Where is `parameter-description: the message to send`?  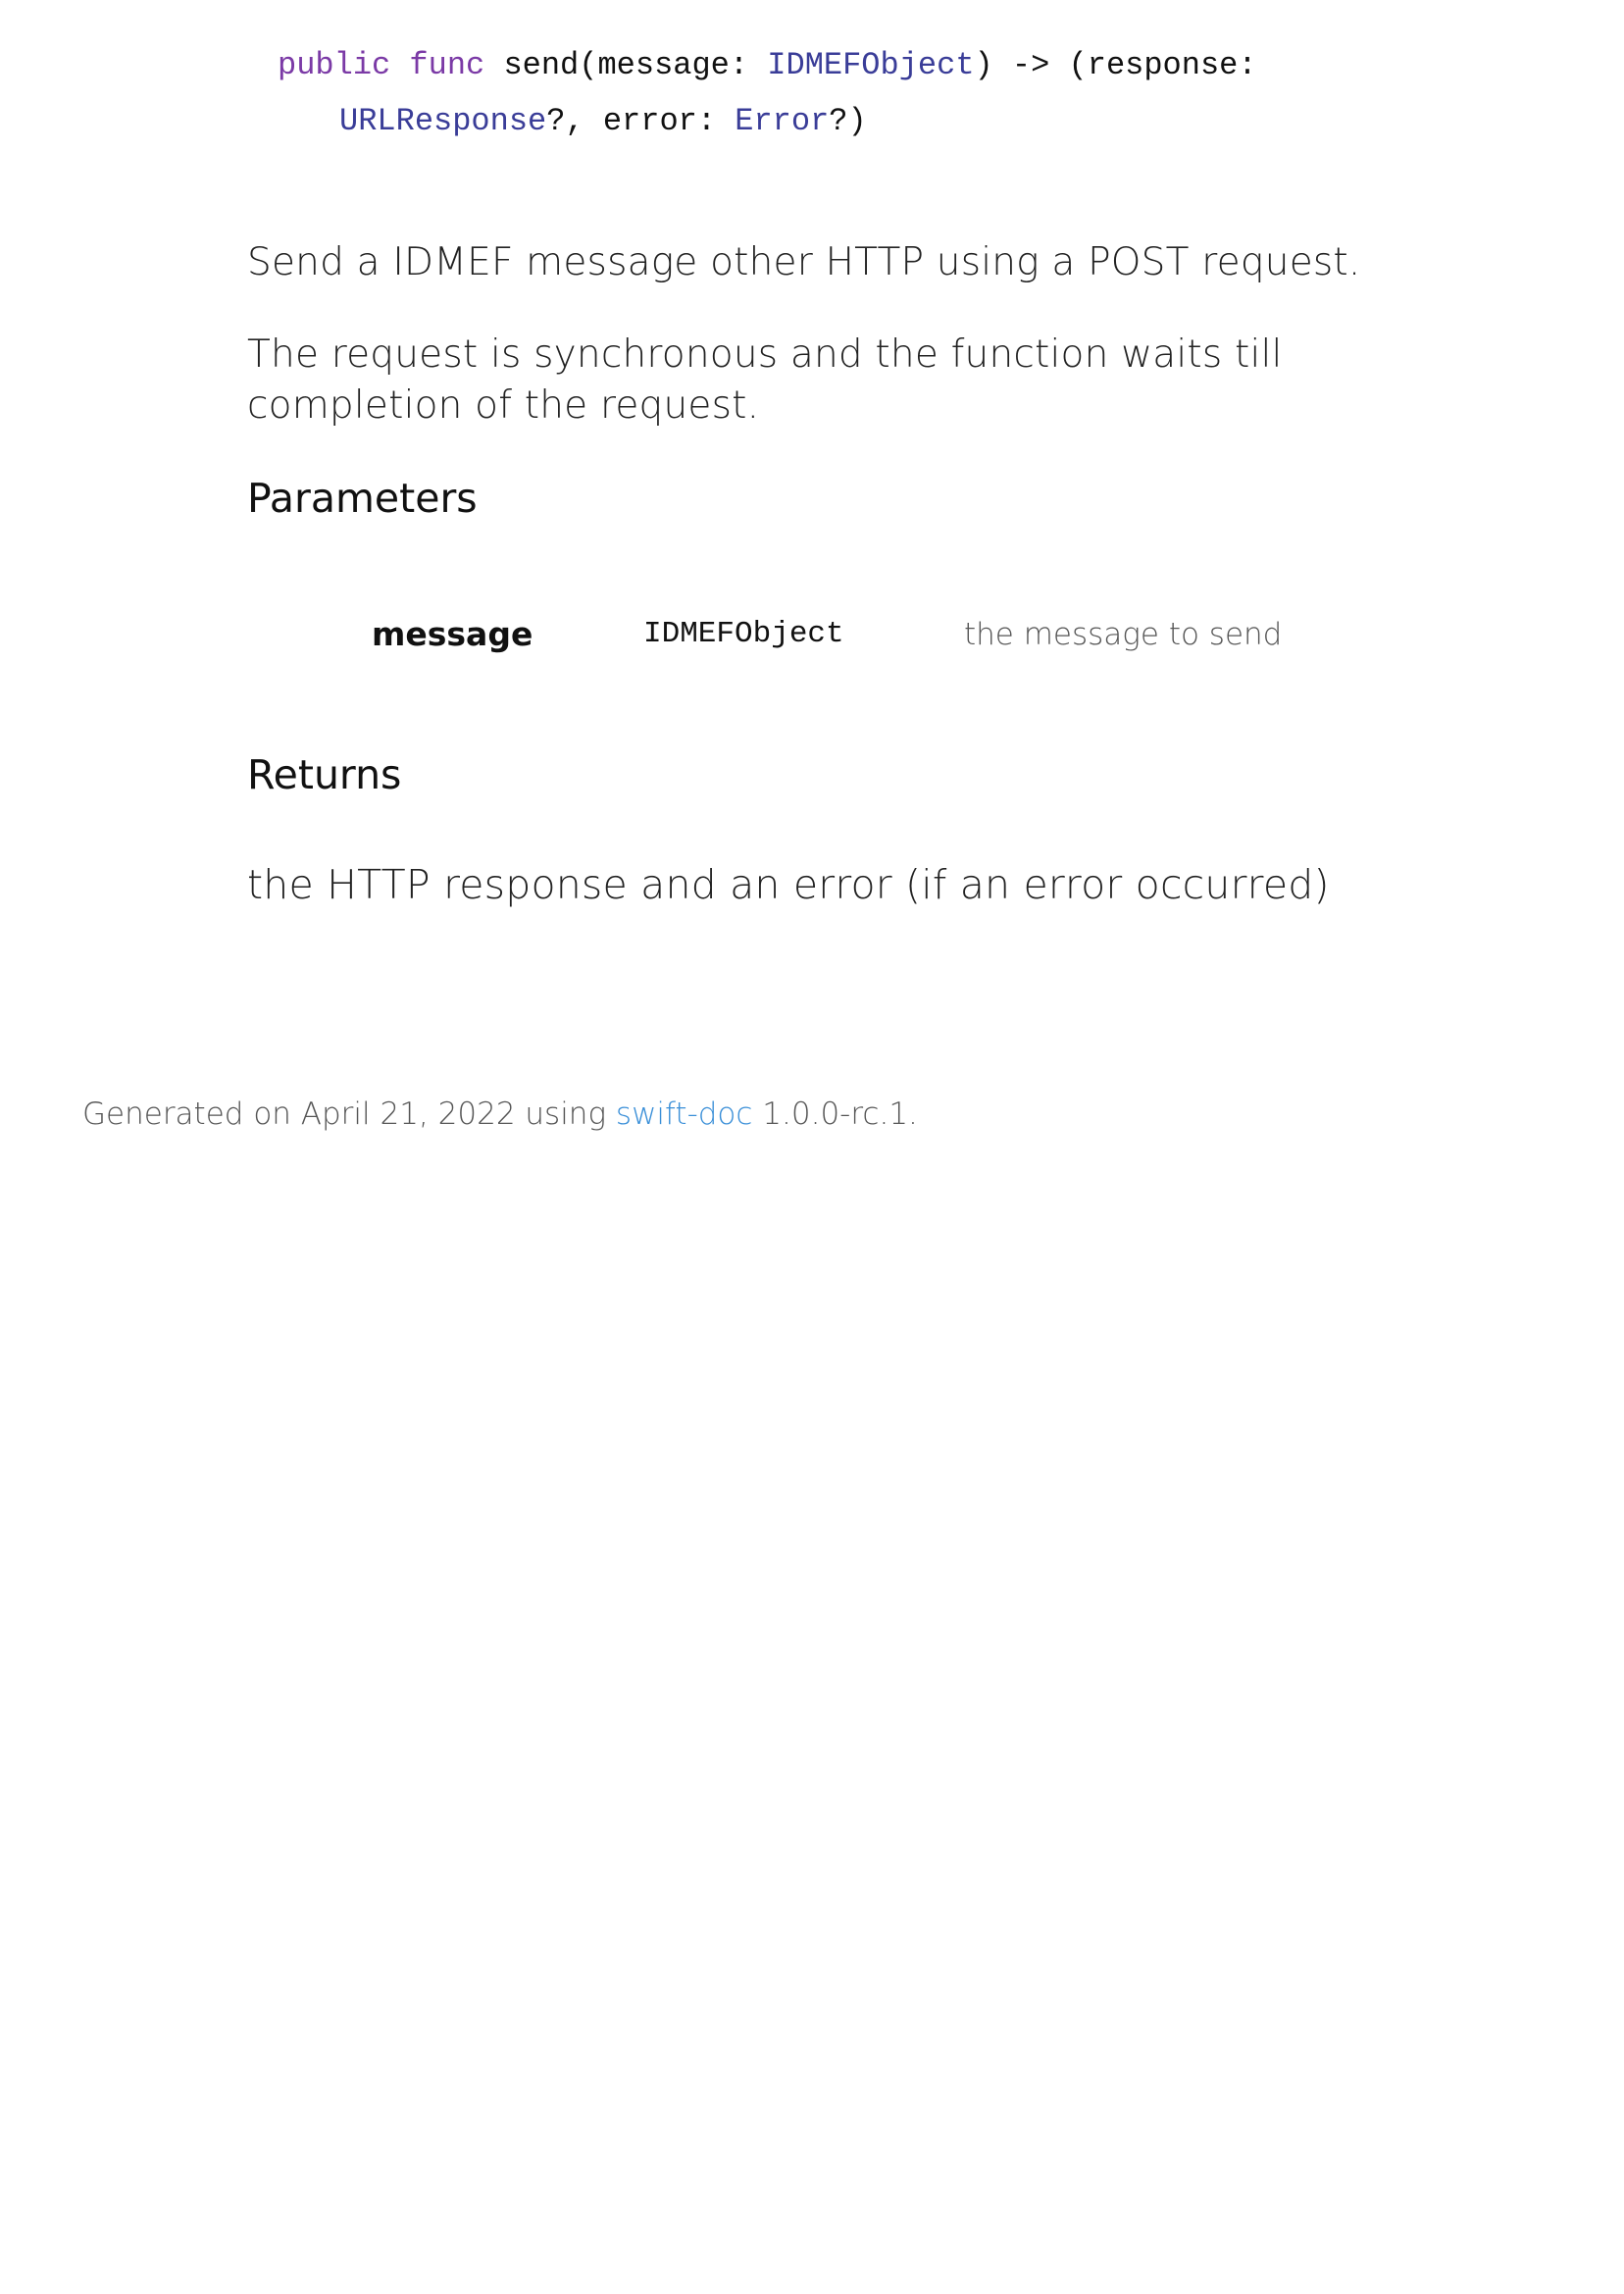 parameter-description: the message to send is located at coordinates (1123, 634).